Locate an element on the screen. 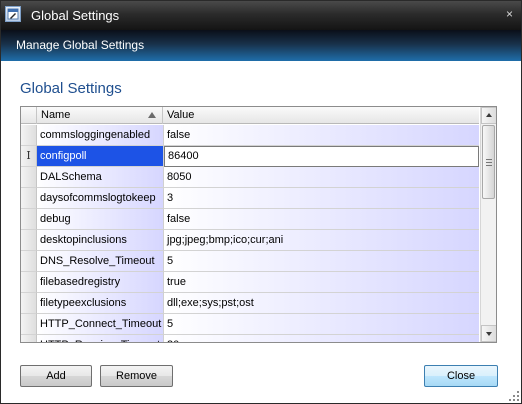 The width and height of the screenshot is (522, 404). table-row: Iconfigpoll 86400 is located at coordinates (250, 156).